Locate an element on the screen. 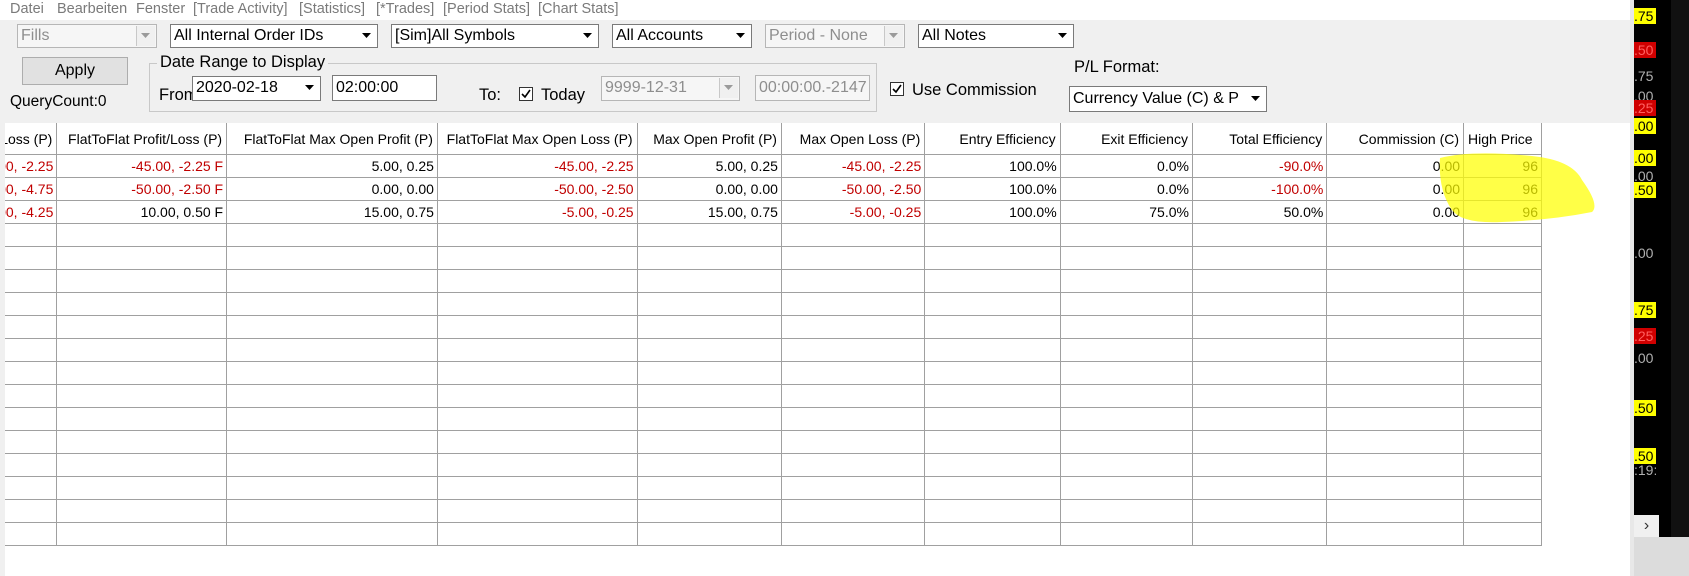 This screenshot has width=1689, height=576. column-header: Entry Efficiency is located at coordinates (992, 139).